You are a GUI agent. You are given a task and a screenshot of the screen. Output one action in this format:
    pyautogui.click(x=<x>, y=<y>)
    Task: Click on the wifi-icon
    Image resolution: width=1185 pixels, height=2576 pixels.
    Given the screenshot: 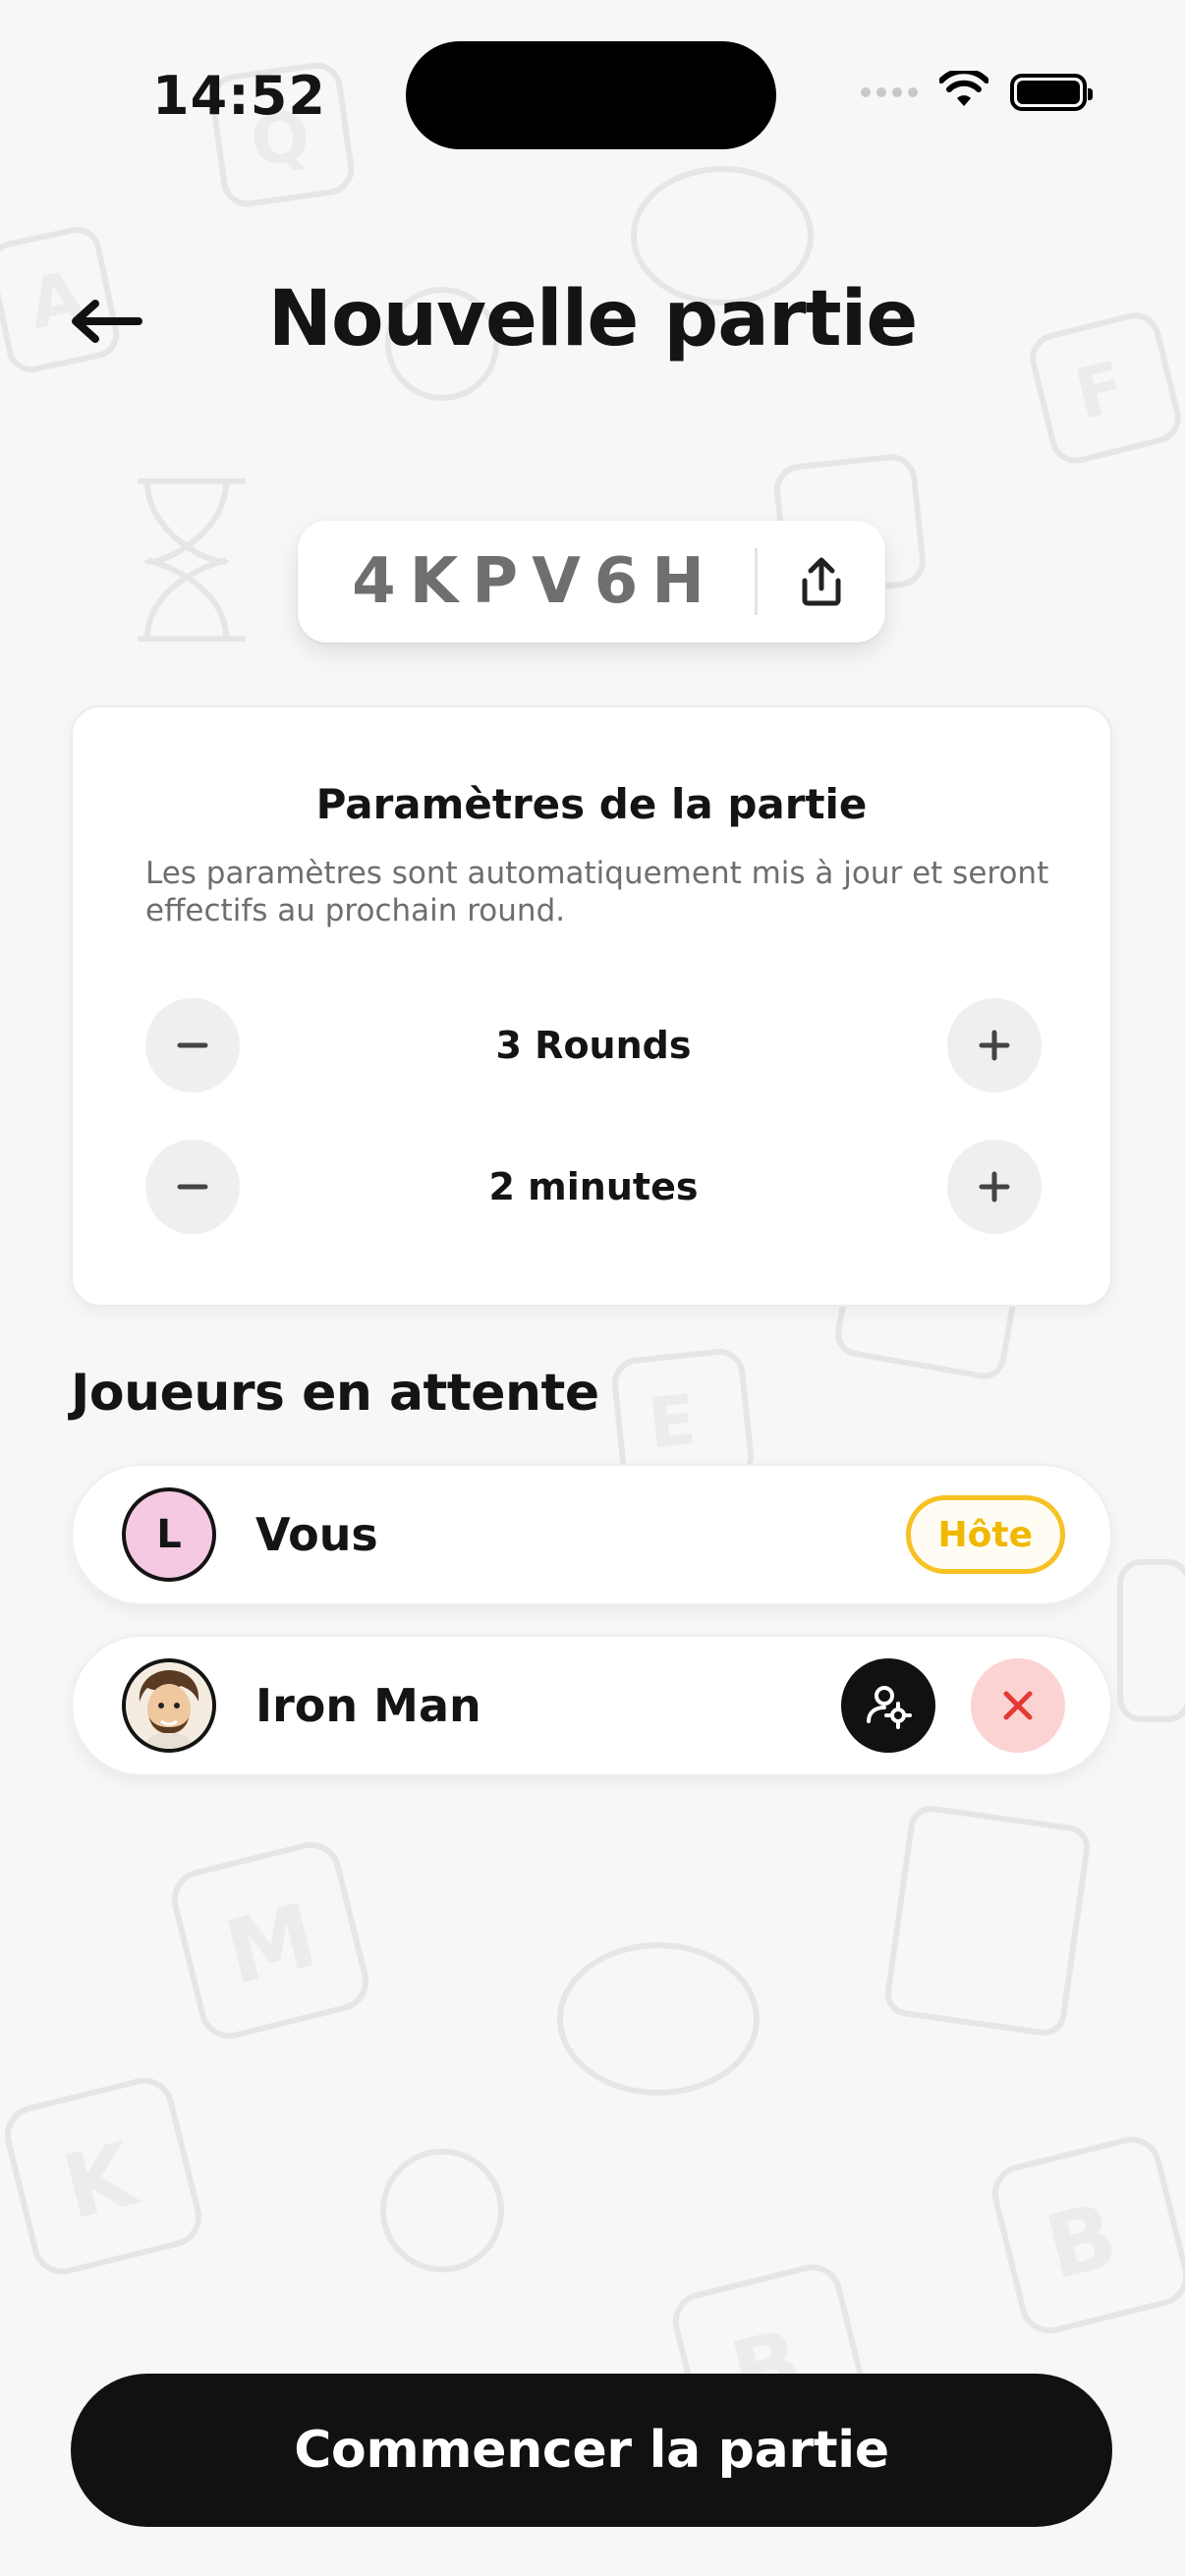 What is the action you would take?
    pyautogui.click(x=964, y=91)
    